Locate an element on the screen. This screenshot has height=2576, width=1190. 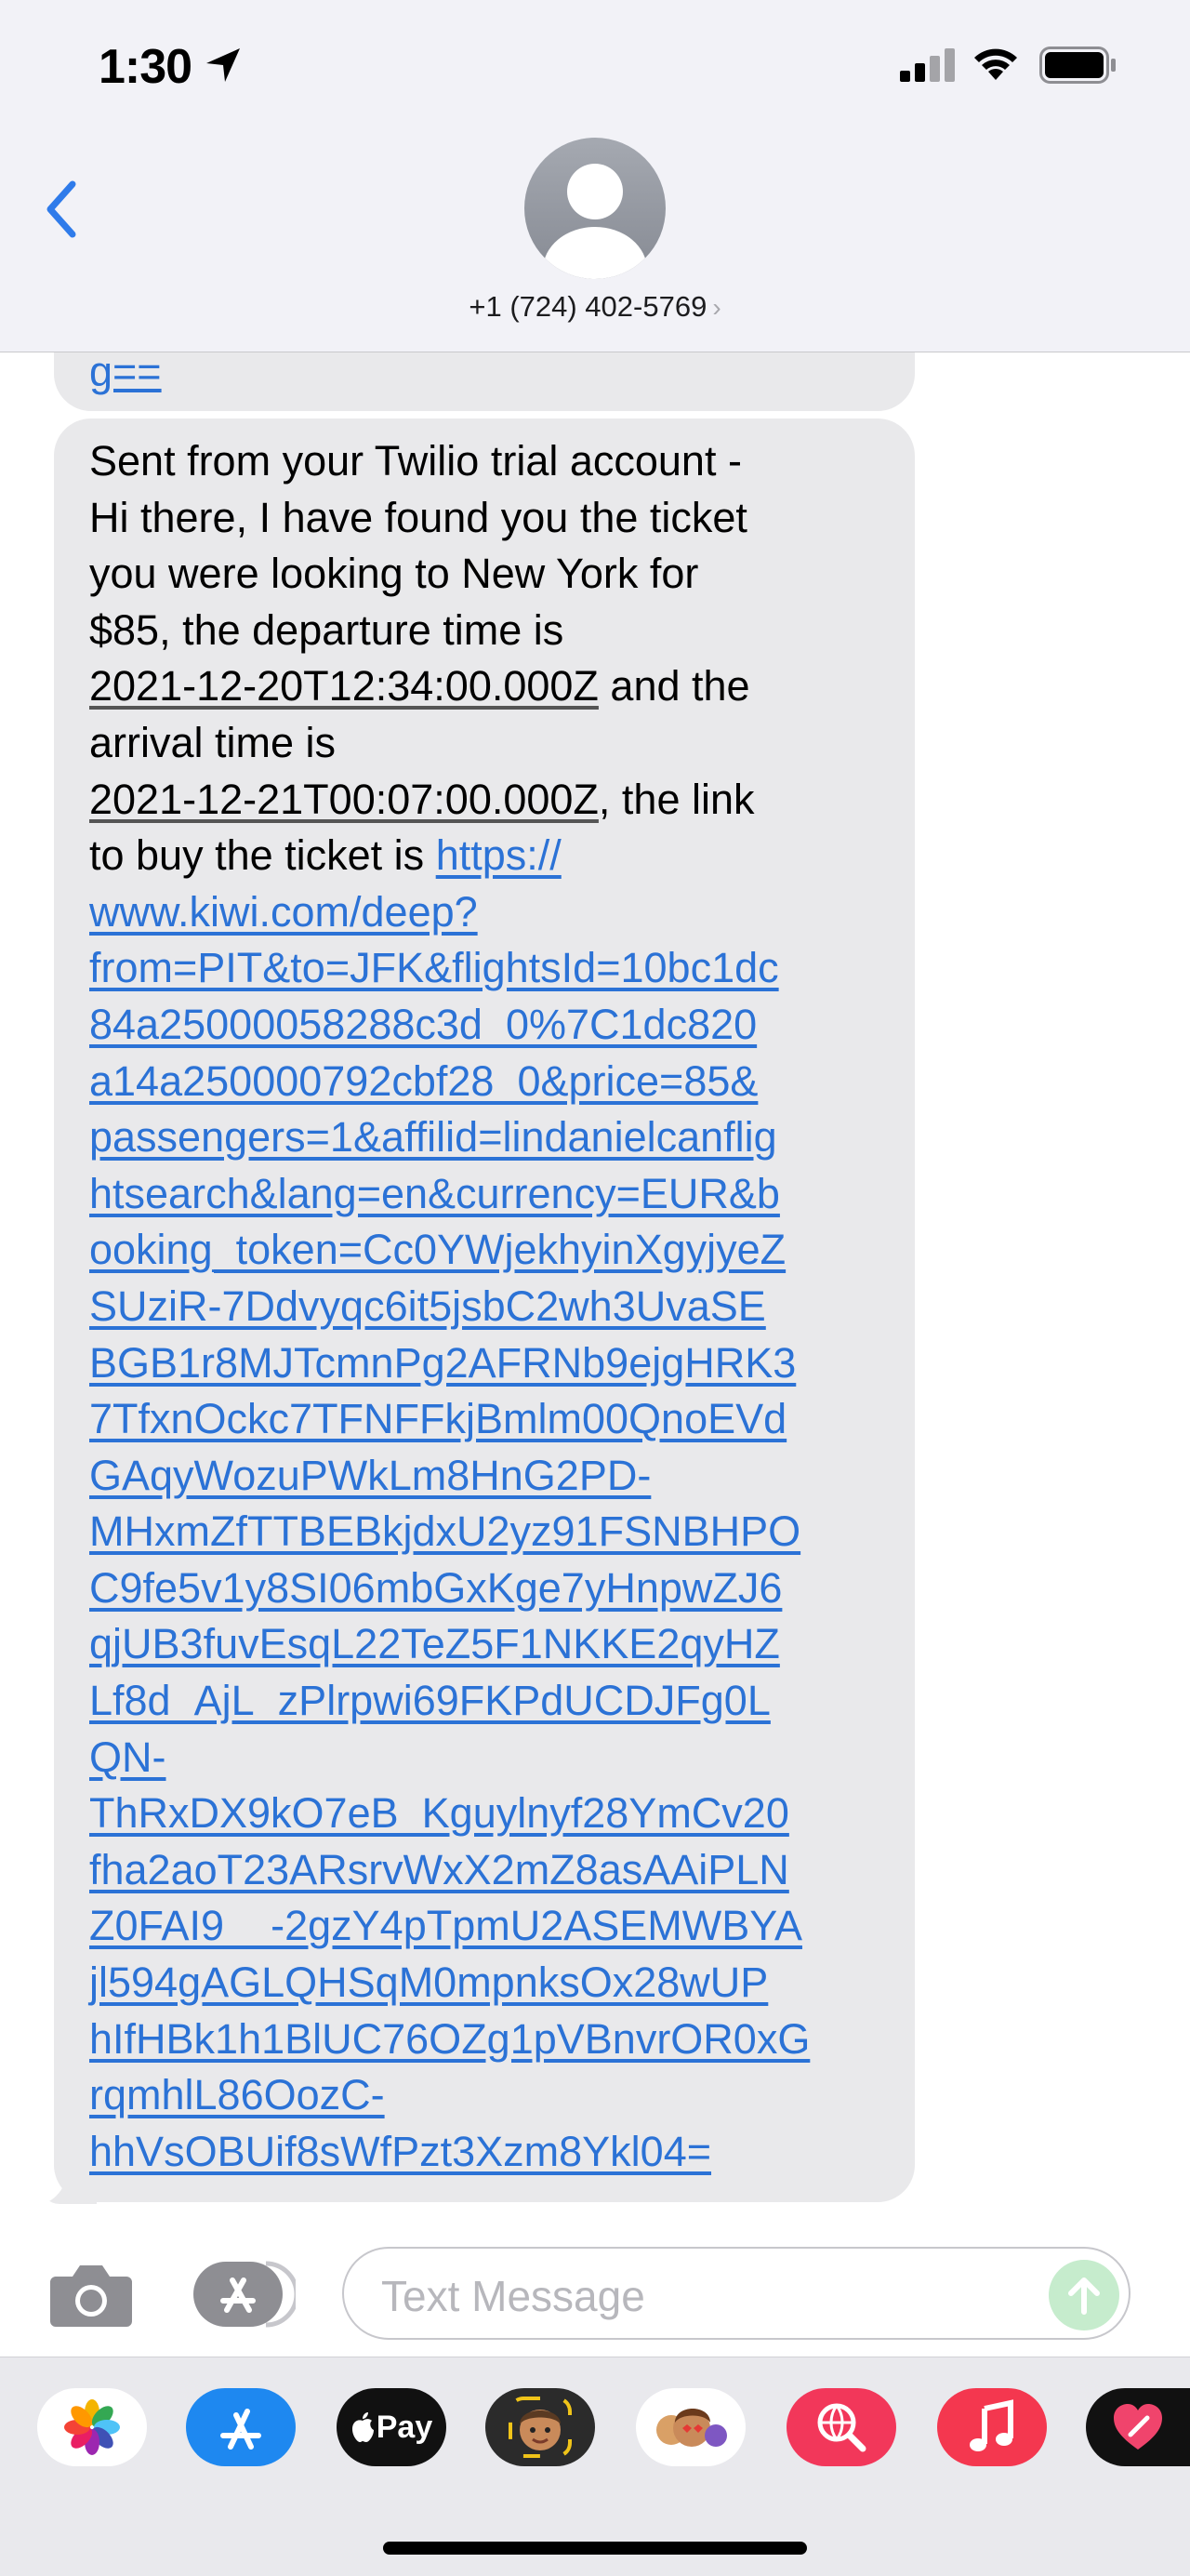
contact-name-button: +1 (724) 402-5769 › is located at coordinates (595, 307).